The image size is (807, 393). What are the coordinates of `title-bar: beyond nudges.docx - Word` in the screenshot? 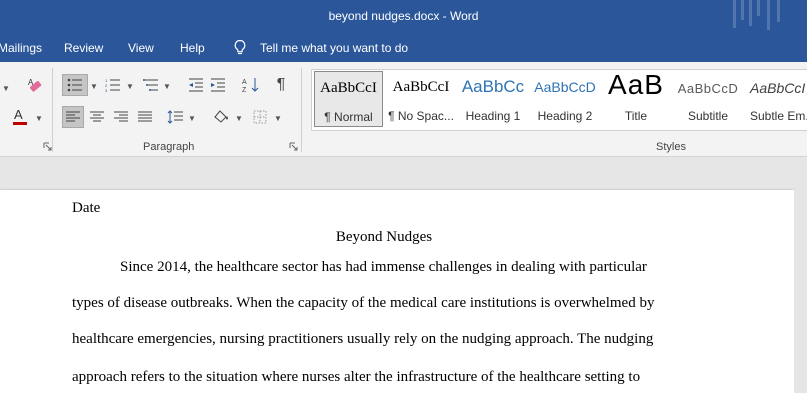 It's located at (403, 17).